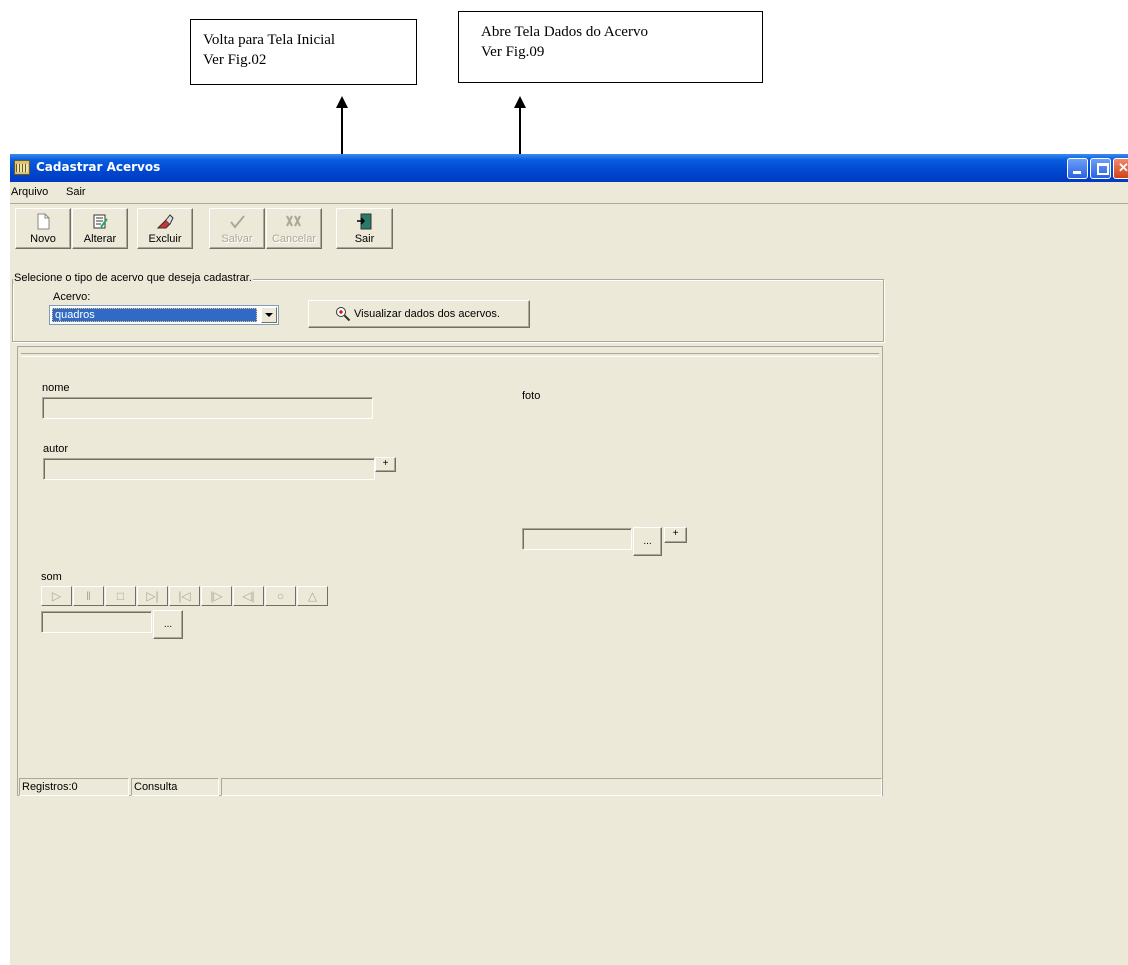 The height and width of the screenshot is (965, 1128). I want to click on cancelar-button: Cancelar, so click(294, 228).